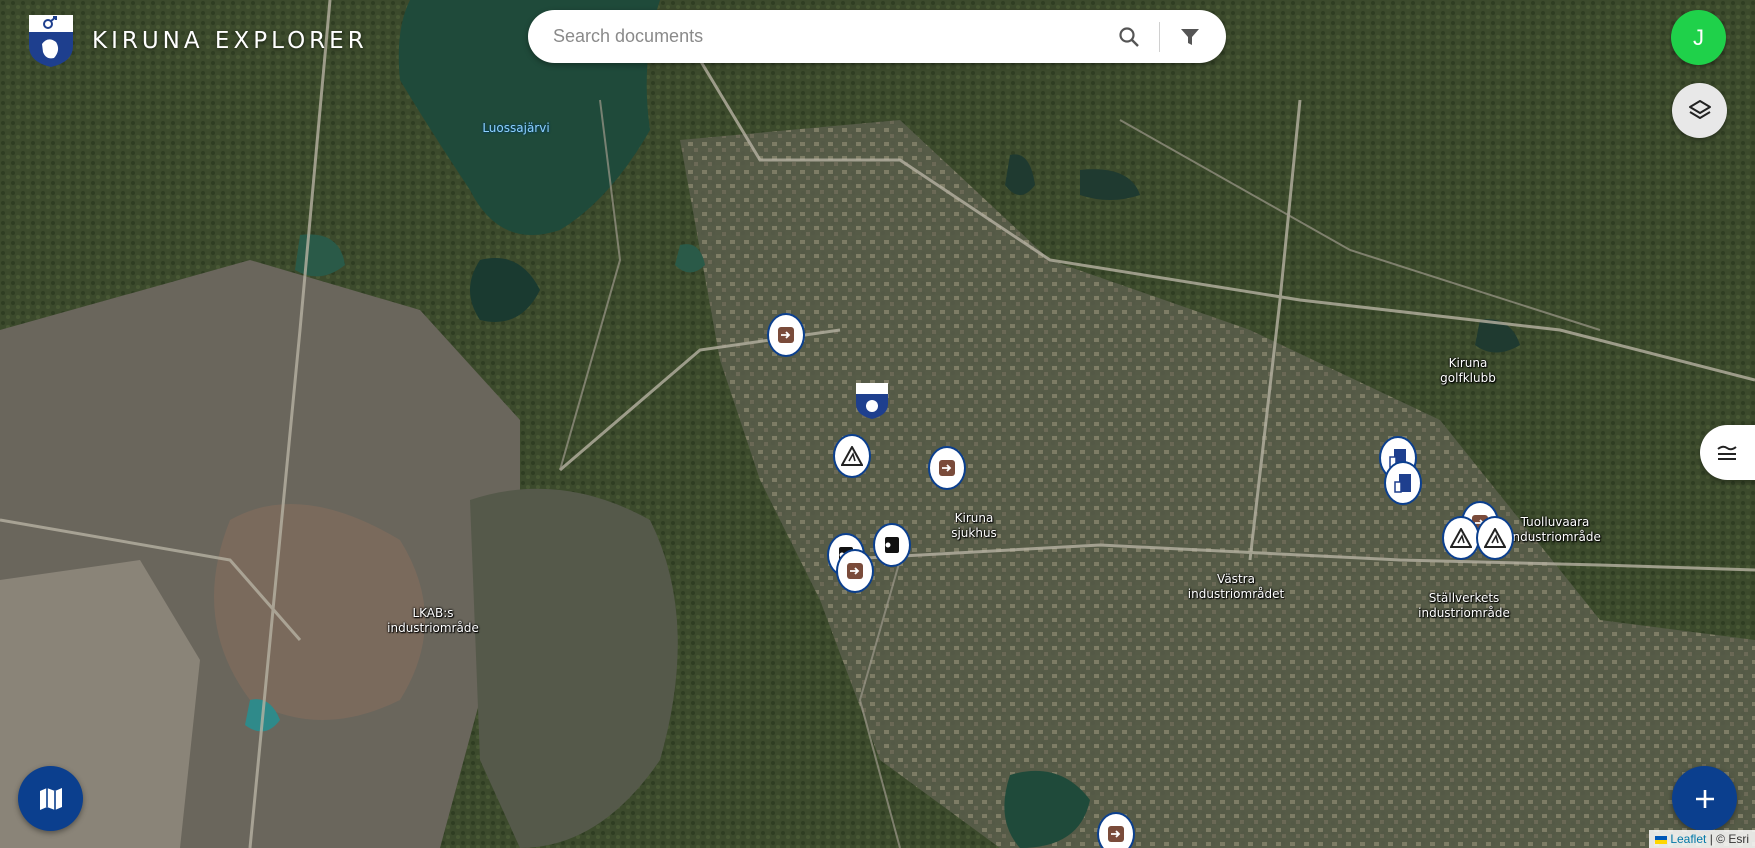  What do you see at coordinates (230, 41) in the screenshot?
I see `app-title: KIRUNA EXPLORER` at bounding box center [230, 41].